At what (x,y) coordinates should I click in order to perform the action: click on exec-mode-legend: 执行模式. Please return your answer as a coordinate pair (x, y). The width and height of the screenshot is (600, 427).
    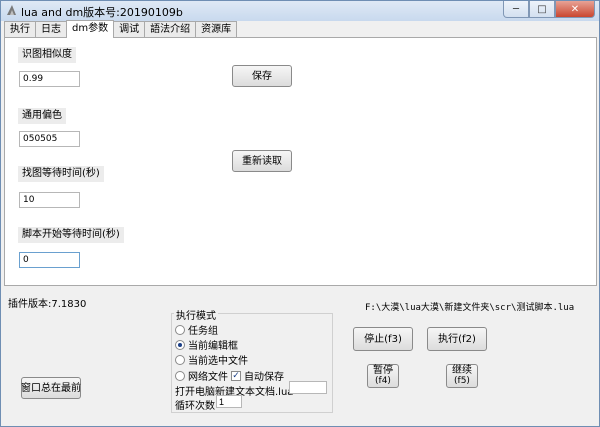
    Looking at the image, I should click on (196, 314).